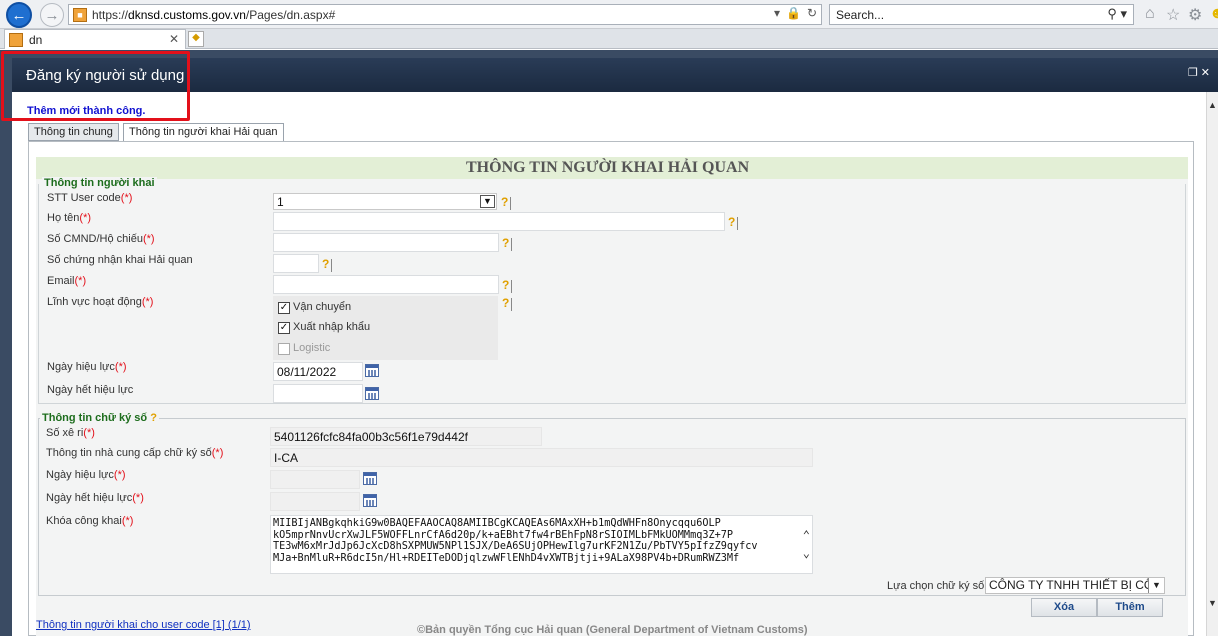  What do you see at coordinates (16, 39) in the screenshot?
I see `tab-favicon-icon` at bounding box center [16, 39].